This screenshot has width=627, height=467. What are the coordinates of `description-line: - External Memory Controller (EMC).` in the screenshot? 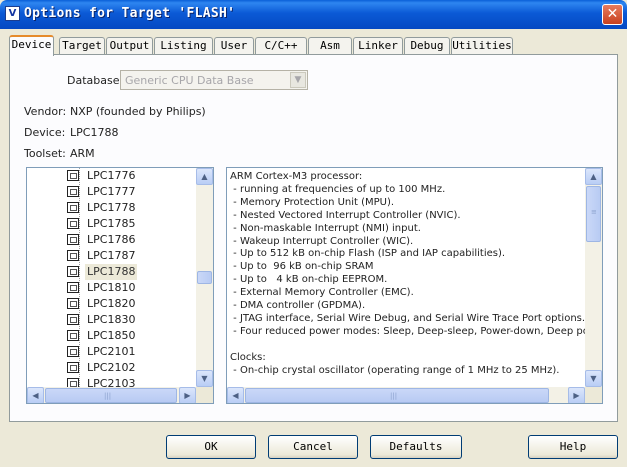 It's located at (322, 293).